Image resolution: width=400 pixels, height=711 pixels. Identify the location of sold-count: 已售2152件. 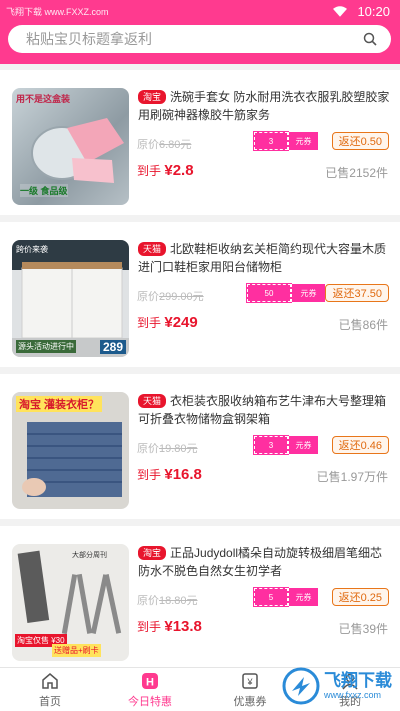
(356, 173).